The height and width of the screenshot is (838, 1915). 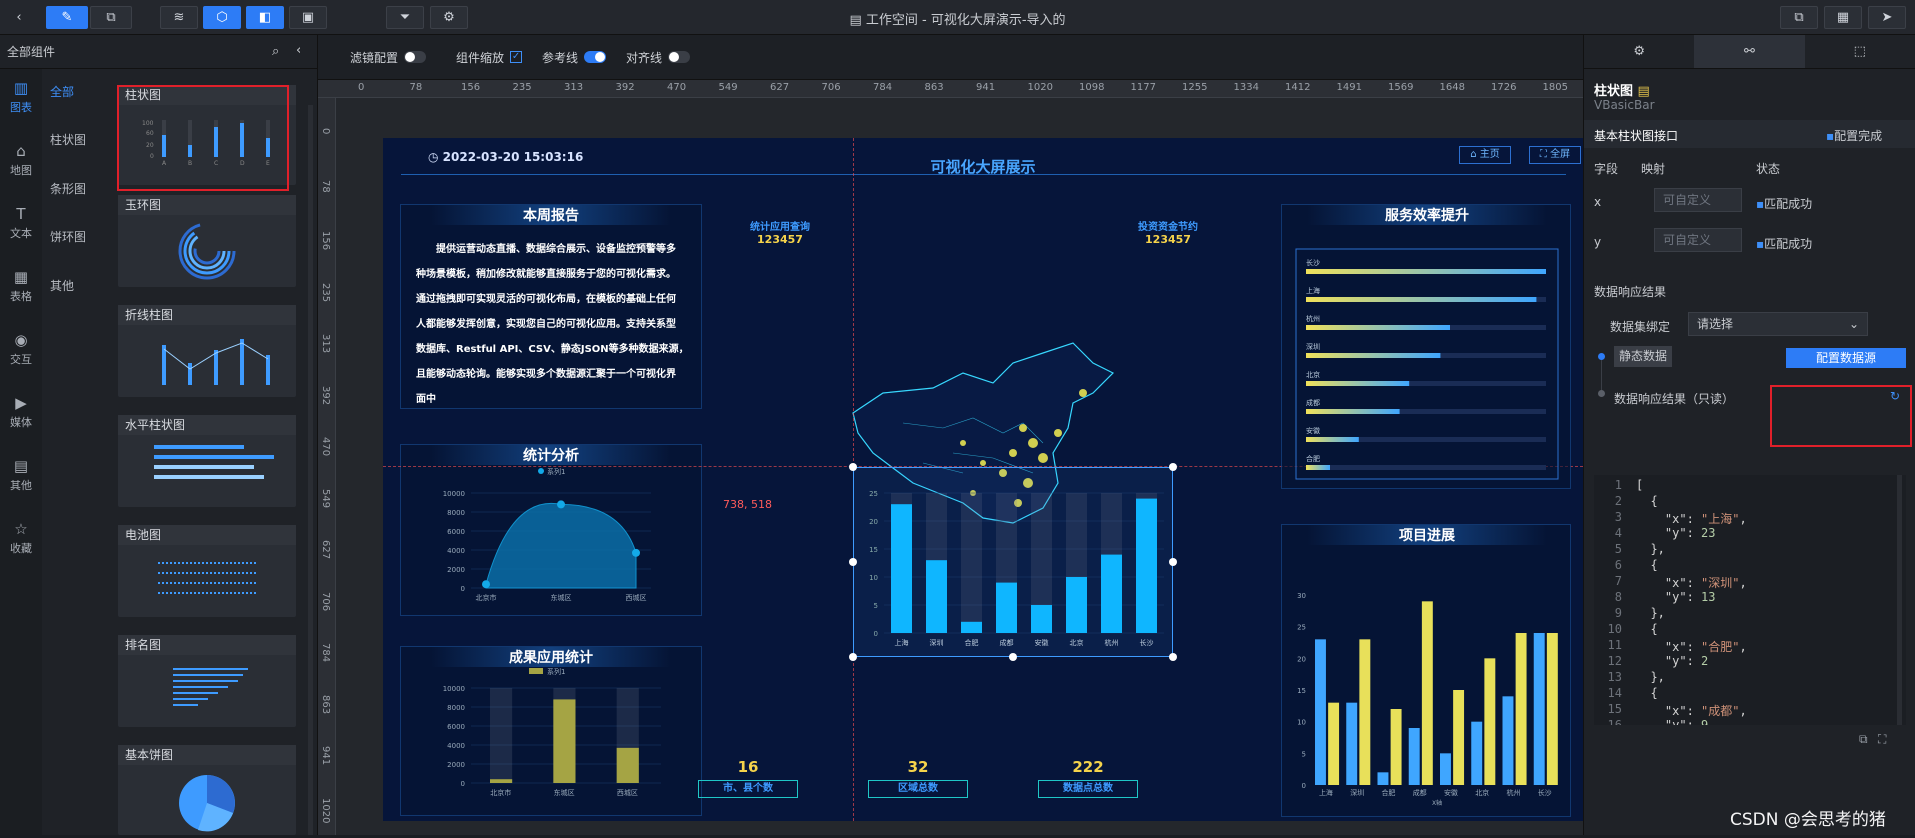 I want to click on resize-handle-tr, so click(x=1173, y=467).